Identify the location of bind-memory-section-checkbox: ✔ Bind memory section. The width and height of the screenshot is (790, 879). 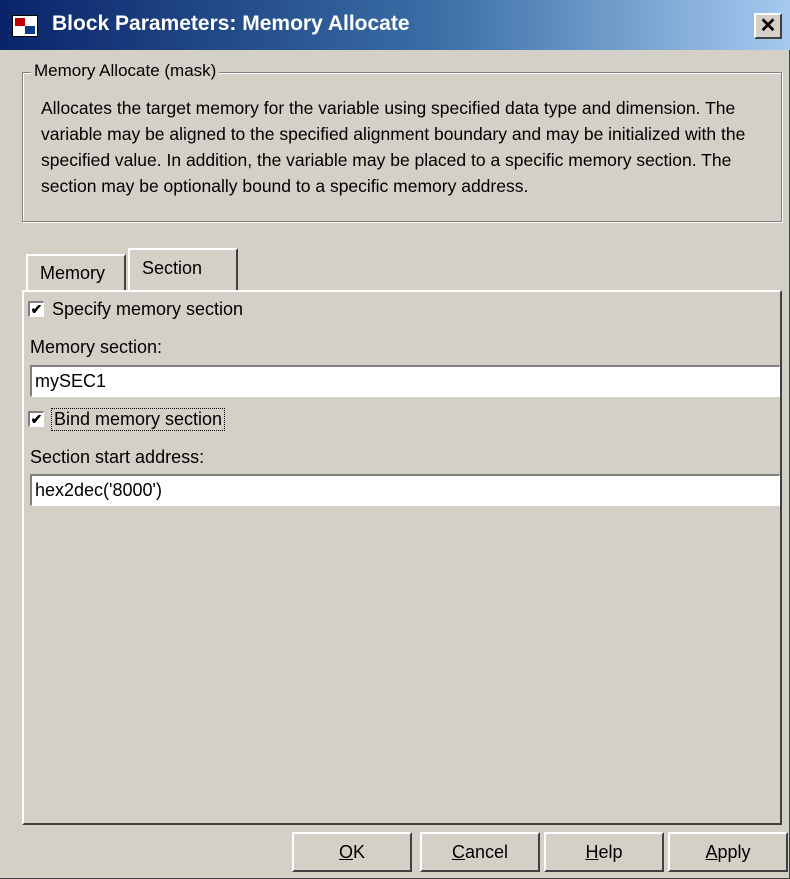
(127, 419).